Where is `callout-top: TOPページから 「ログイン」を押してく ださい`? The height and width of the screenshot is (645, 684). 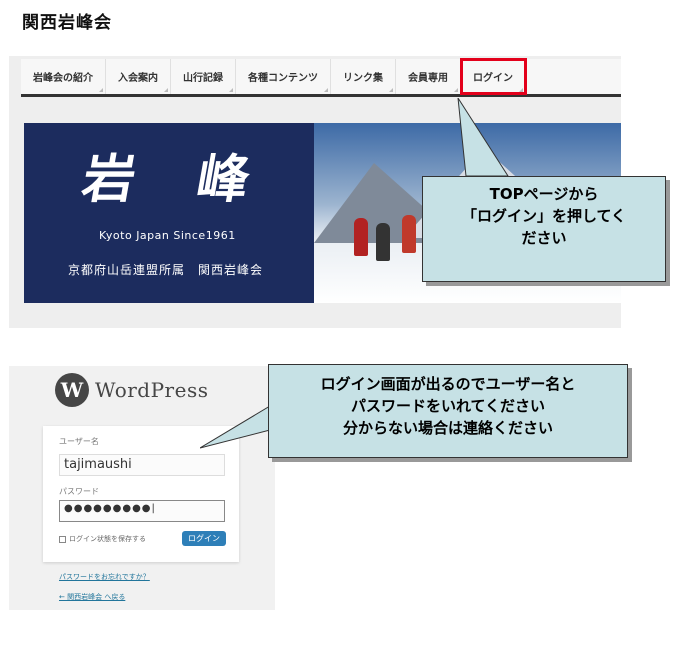
callout-top: TOPページから 「ログイン」を押してく ださい is located at coordinates (544, 229).